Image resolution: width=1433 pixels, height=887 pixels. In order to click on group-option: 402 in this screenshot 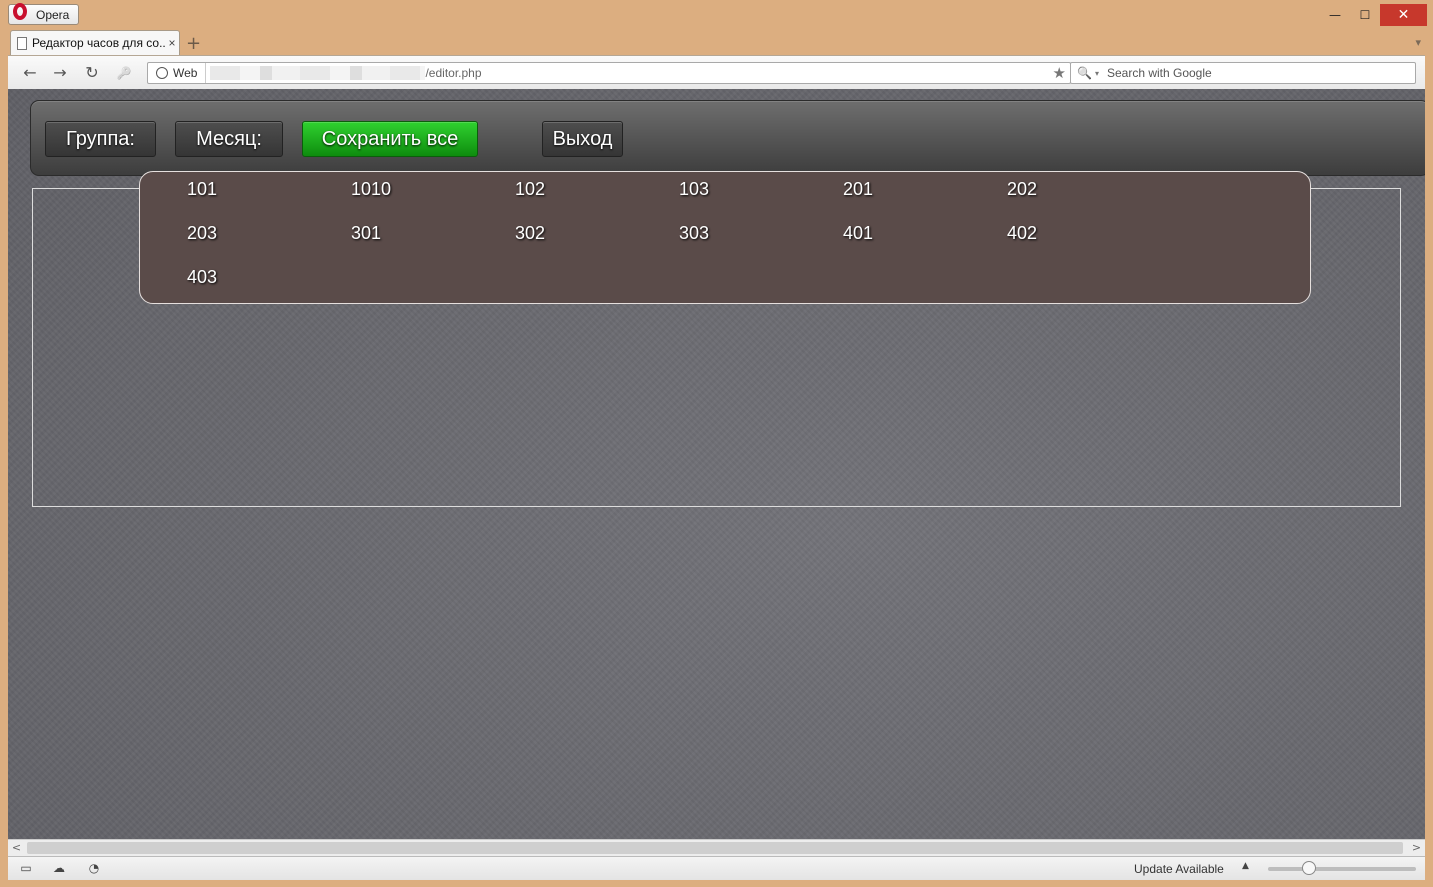, I will do `click(1047, 233)`.